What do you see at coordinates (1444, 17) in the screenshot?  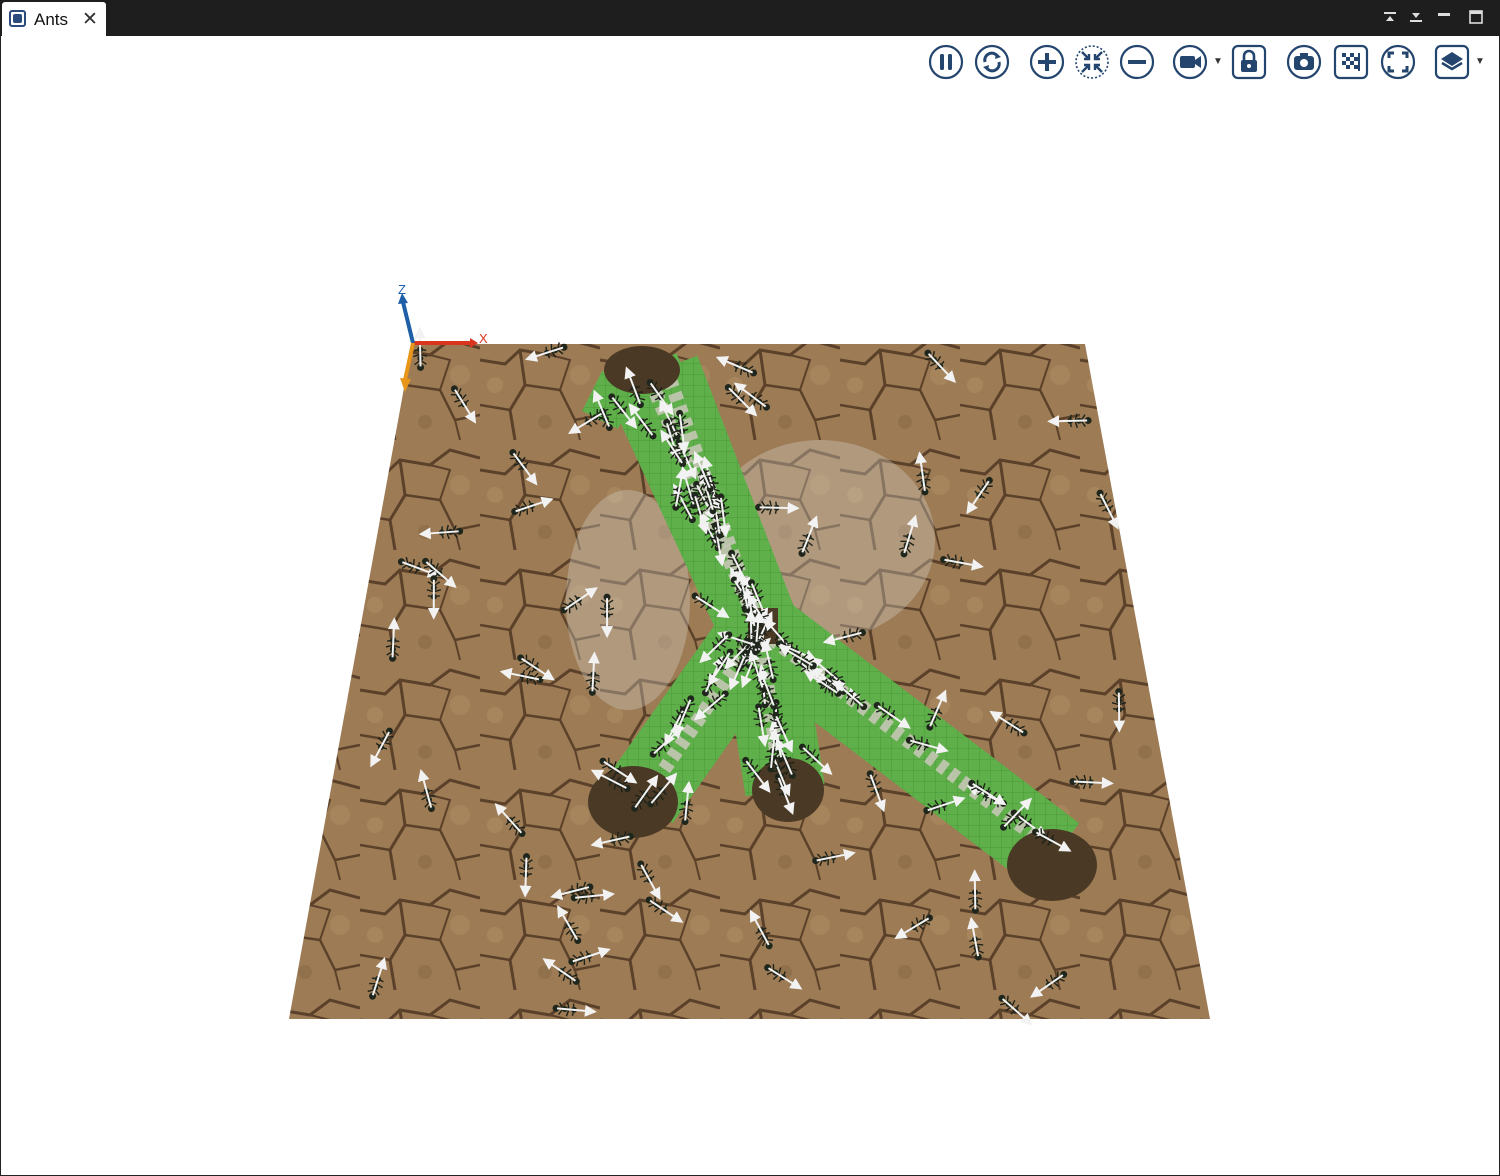 I see `maximize-icon` at bounding box center [1444, 17].